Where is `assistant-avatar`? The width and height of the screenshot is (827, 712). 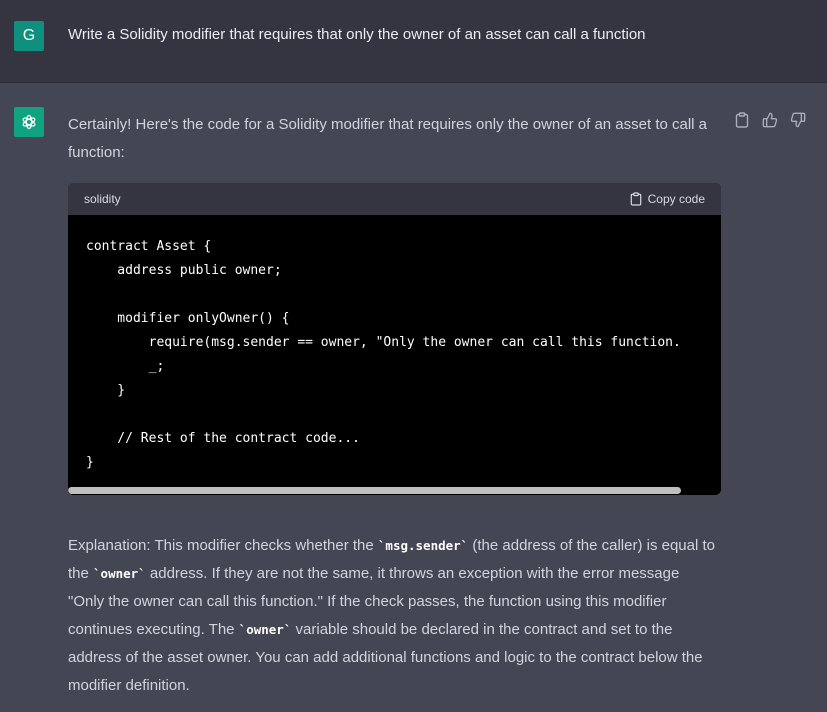
assistant-avatar is located at coordinates (29, 122).